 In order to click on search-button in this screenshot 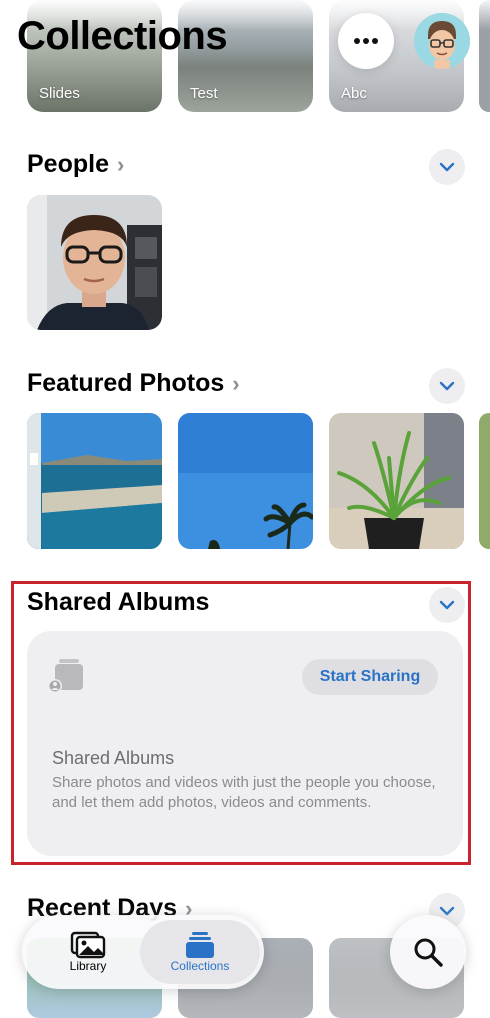, I will do `click(428, 952)`.